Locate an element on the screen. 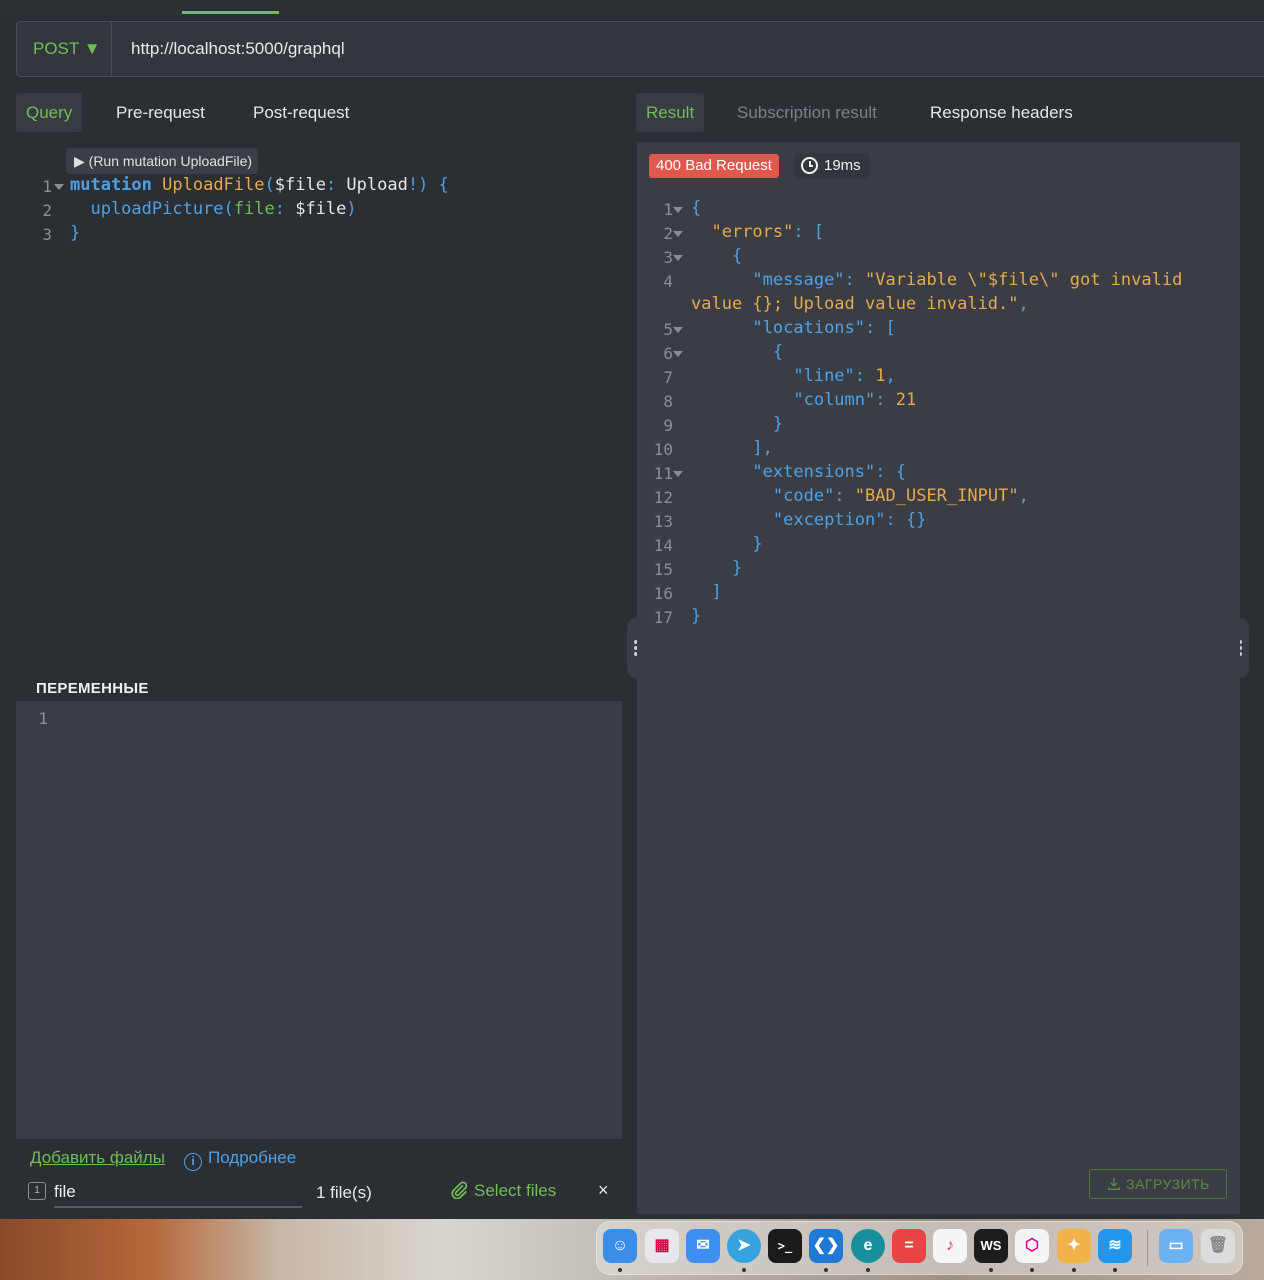 Image resolution: width=1264 pixels, height=1280 pixels. download-button: ЗАГРУЗИТЬ is located at coordinates (1158, 1184).